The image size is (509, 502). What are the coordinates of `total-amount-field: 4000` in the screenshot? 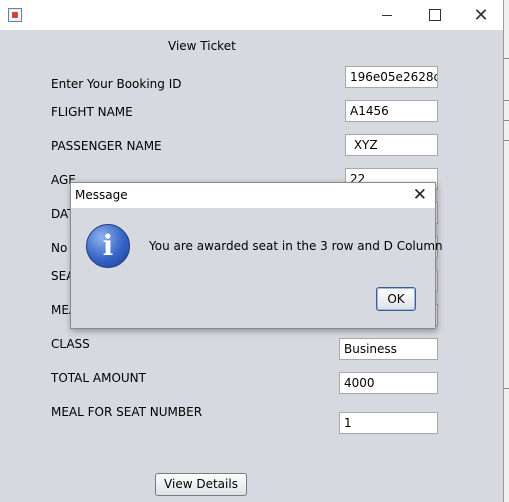 It's located at (388, 383).